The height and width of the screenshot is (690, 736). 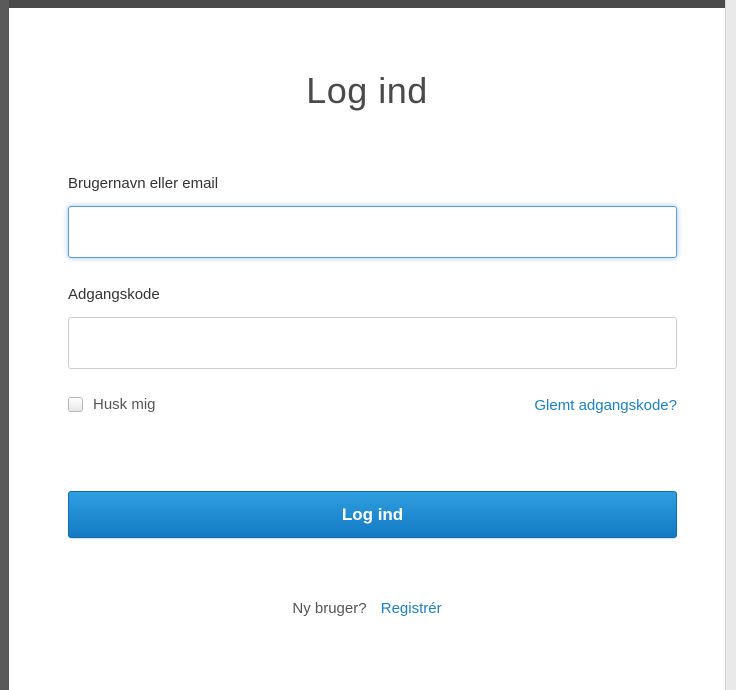 What do you see at coordinates (75, 404) in the screenshot?
I see `checkbox-box` at bounding box center [75, 404].